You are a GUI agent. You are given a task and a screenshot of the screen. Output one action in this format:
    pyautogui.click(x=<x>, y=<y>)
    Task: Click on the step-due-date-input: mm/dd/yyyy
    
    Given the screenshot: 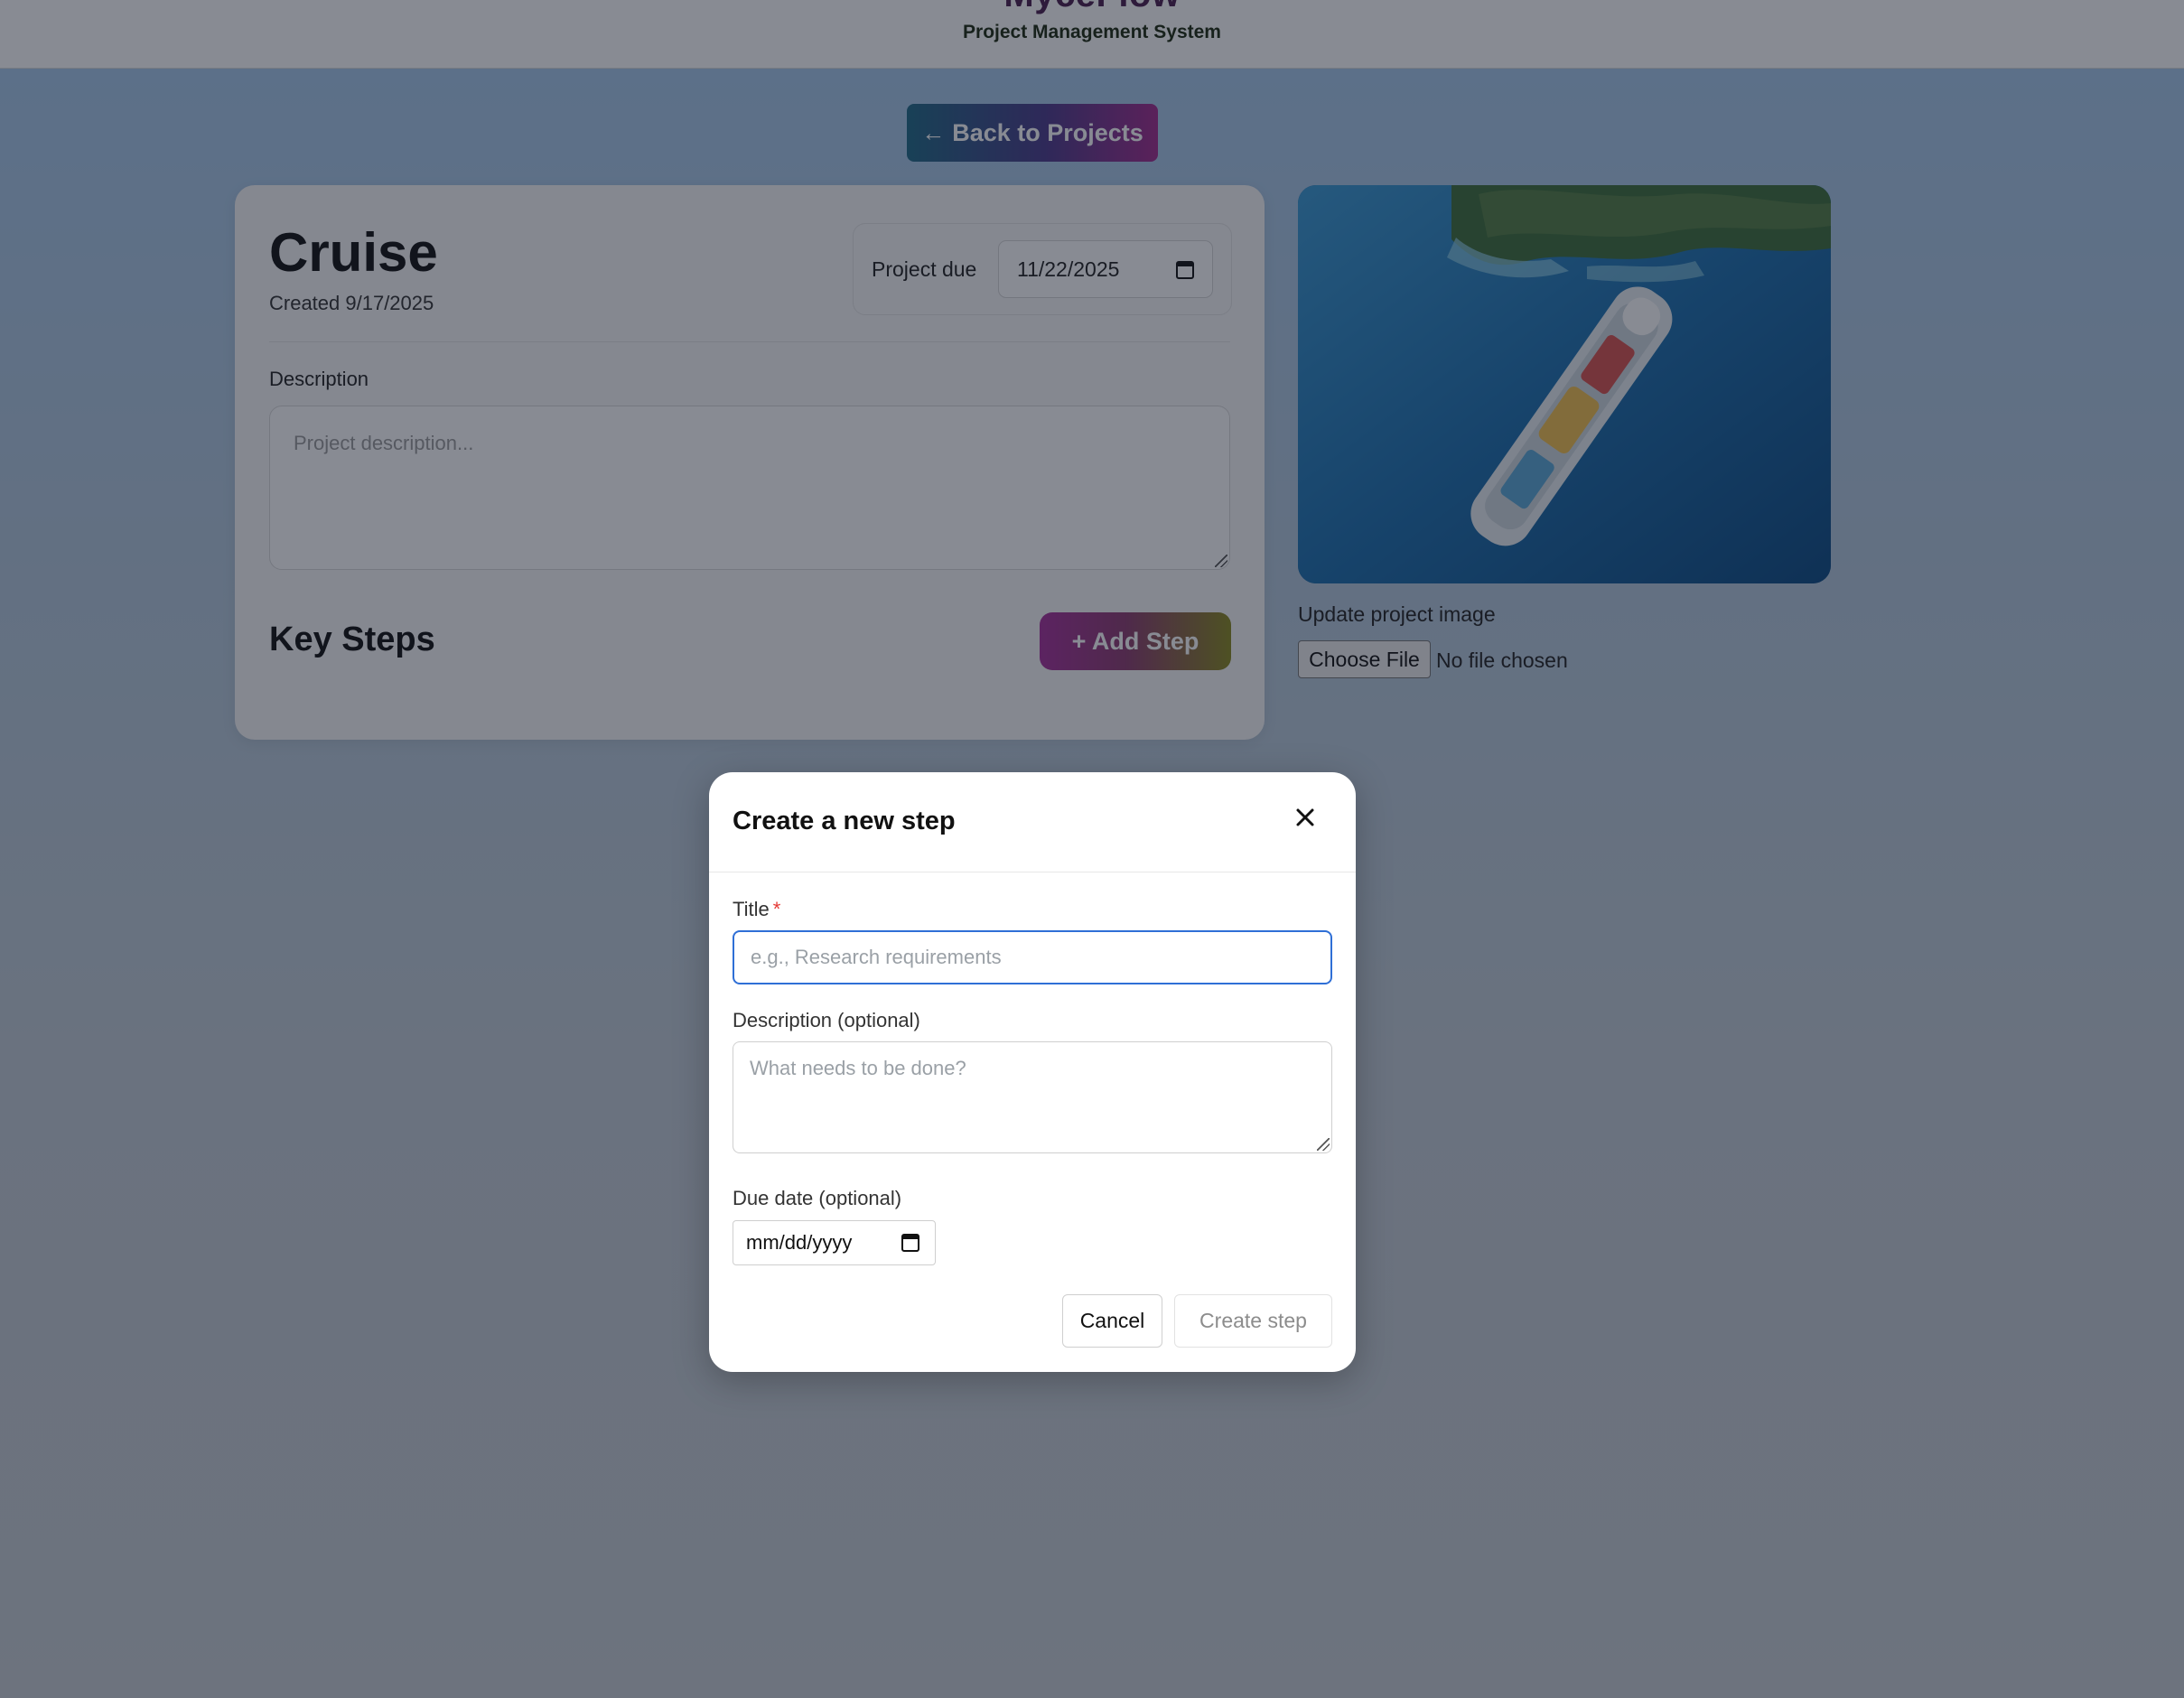 What is the action you would take?
    pyautogui.click(x=834, y=1242)
    